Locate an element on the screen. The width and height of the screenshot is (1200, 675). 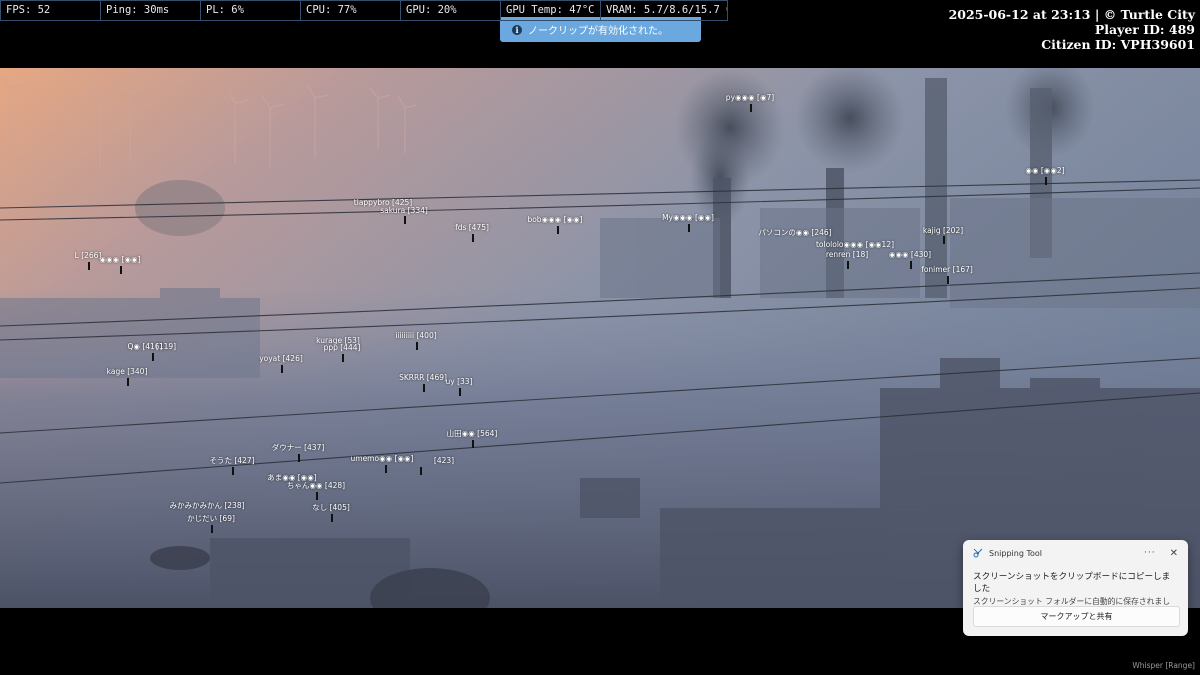
more-icon: ··· is located at coordinates (1150, 553).